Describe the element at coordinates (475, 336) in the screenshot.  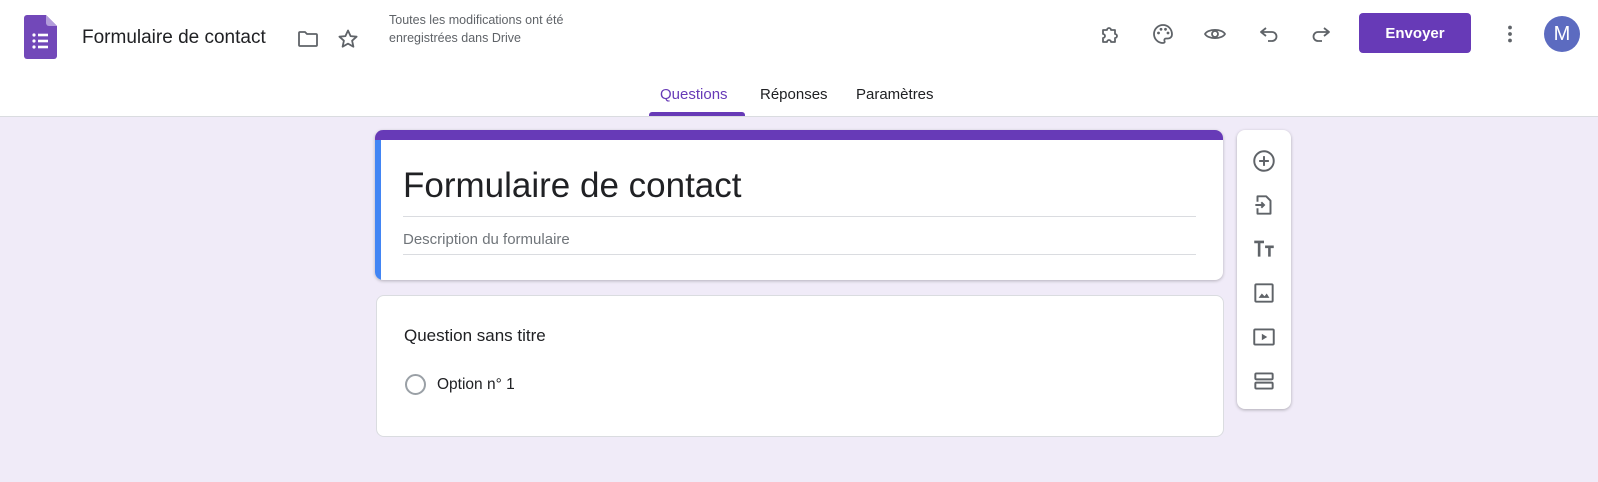
I see `question-title: Question sans titre` at that location.